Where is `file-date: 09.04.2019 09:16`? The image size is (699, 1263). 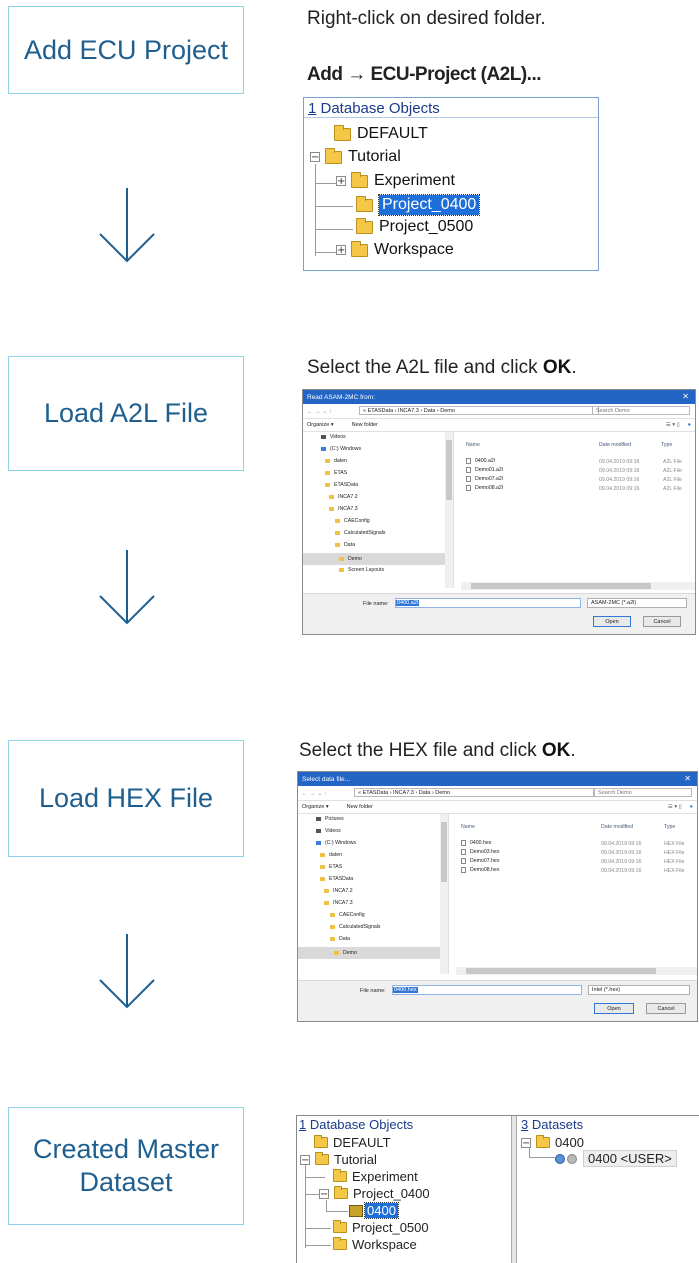
file-date: 09.04.2019 09:16 is located at coordinates (619, 471).